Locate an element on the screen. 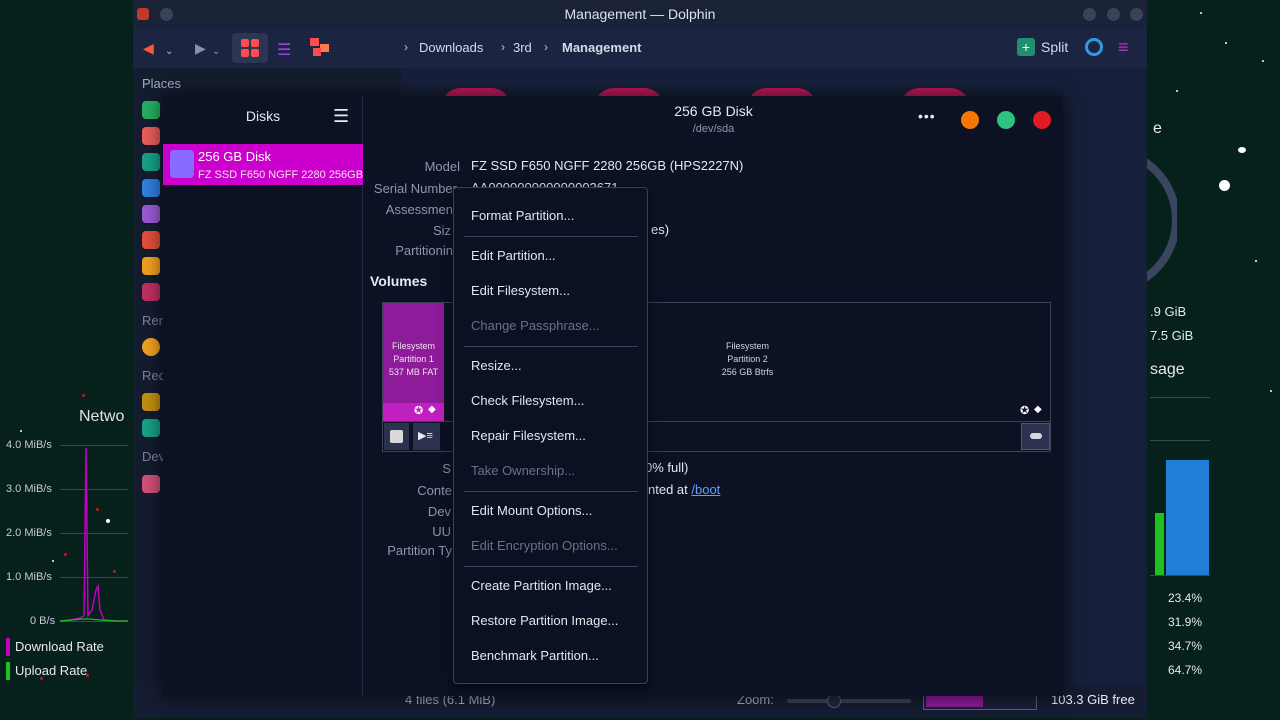 This screenshot has height=720, width=1280. uuid-label: UU is located at coordinates (441, 531).